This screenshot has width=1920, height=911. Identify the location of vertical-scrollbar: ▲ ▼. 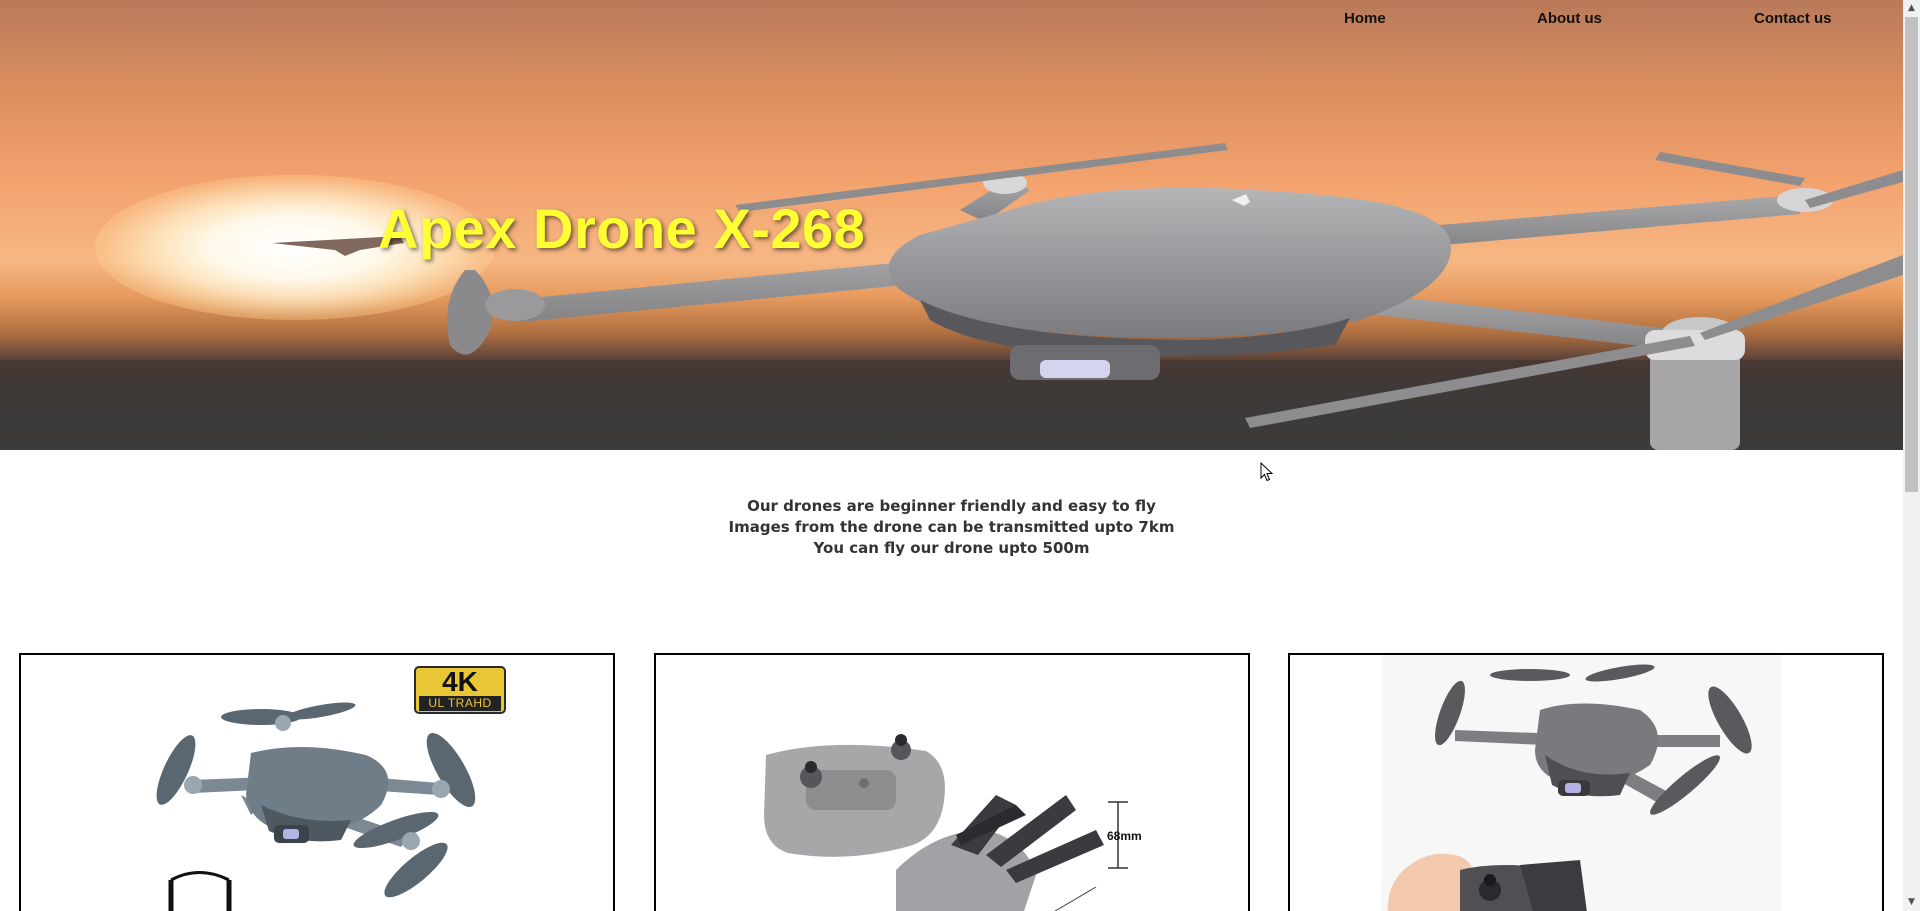
(1911, 455).